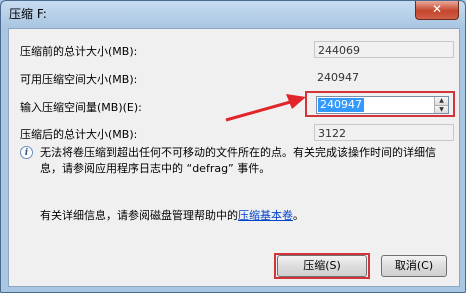 The width and height of the screenshot is (466, 293). Describe the element at coordinates (384, 49) in the screenshot. I see `size-before-value: 244069` at that location.